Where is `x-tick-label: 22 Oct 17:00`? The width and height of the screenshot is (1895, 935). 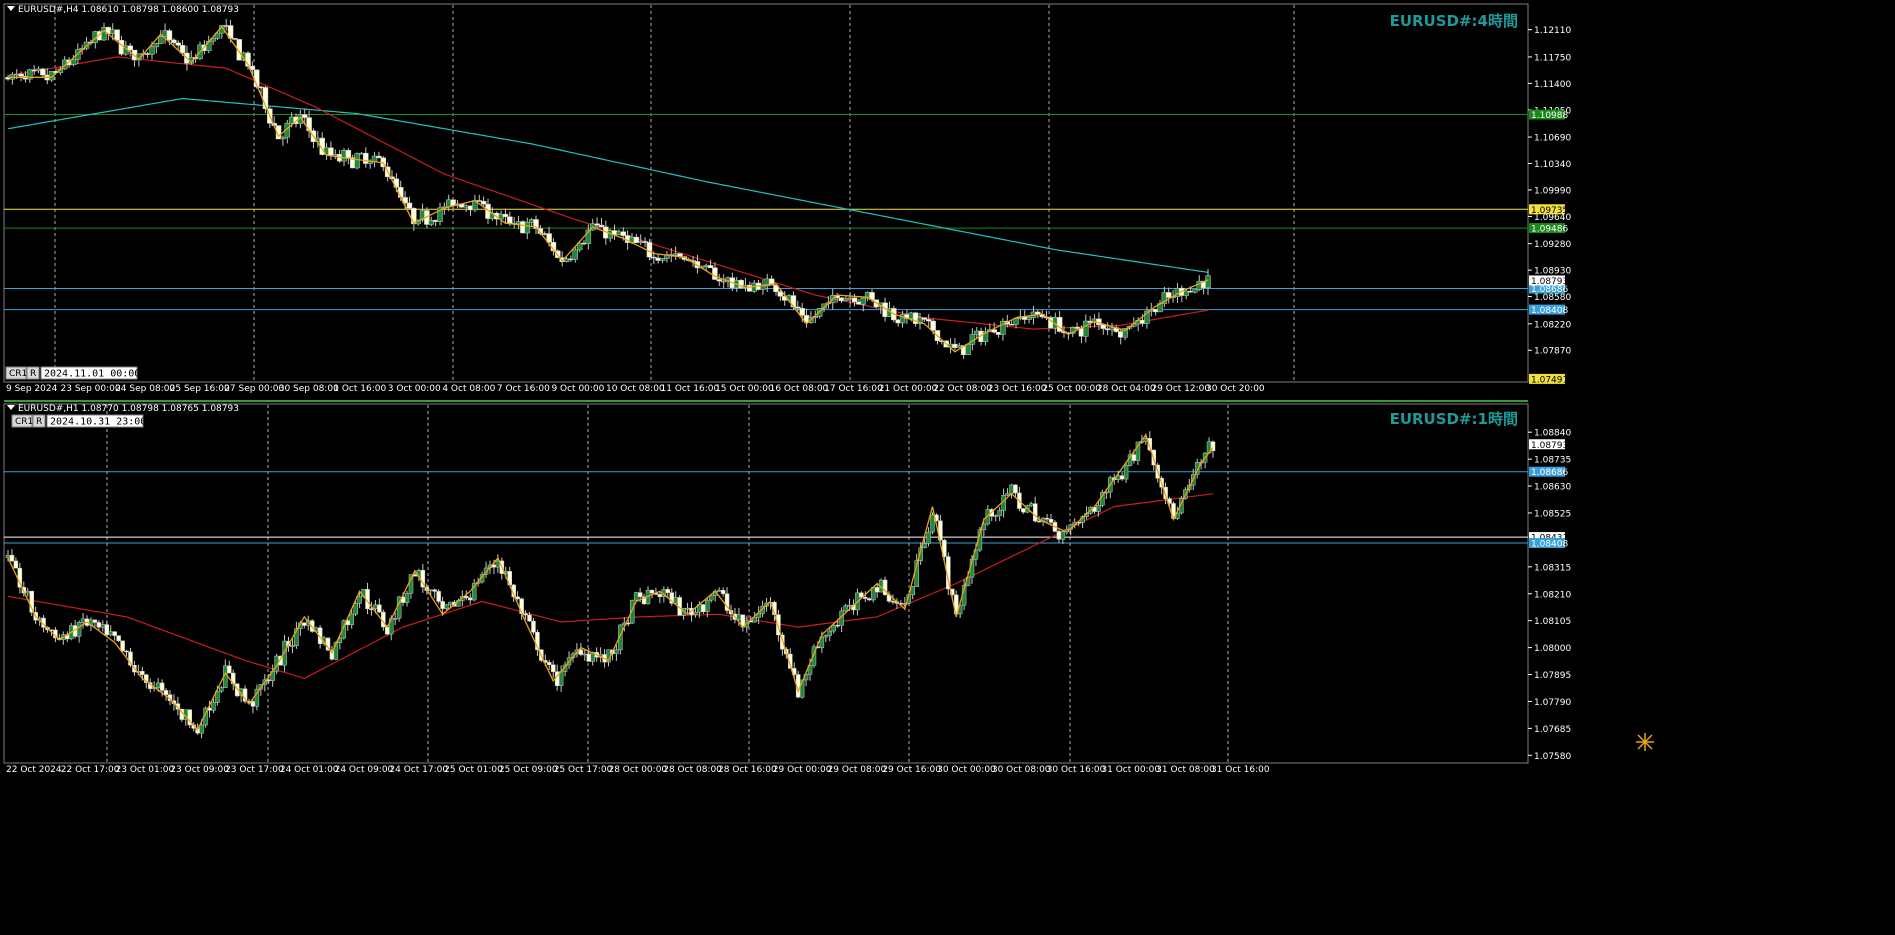
x-tick-label: 22 Oct 17:00 is located at coordinates (90, 770).